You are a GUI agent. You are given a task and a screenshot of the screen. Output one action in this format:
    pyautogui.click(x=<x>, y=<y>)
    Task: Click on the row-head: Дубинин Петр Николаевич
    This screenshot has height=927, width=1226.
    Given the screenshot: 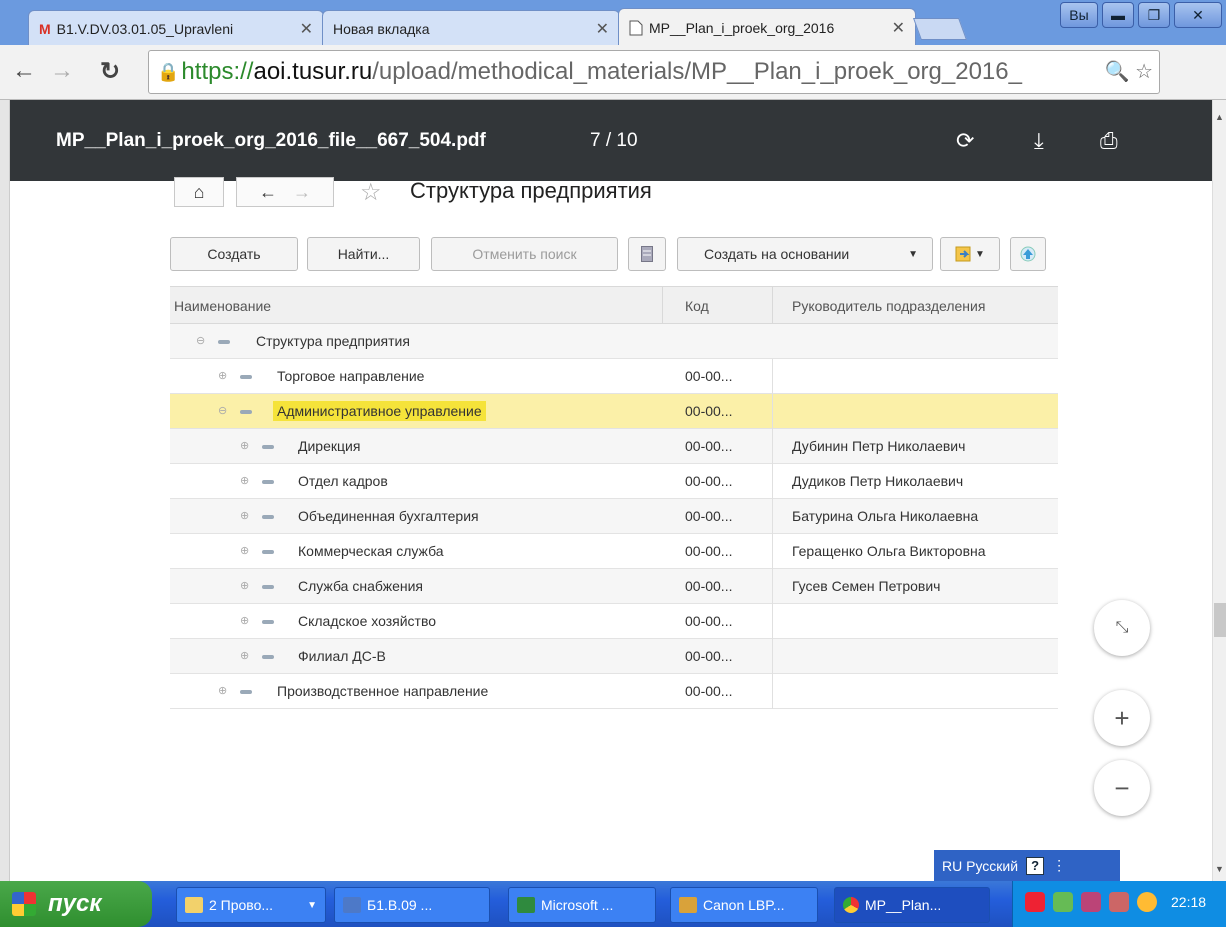 What is the action you would take?
    pyautogui.click(x=879, y=446)
    